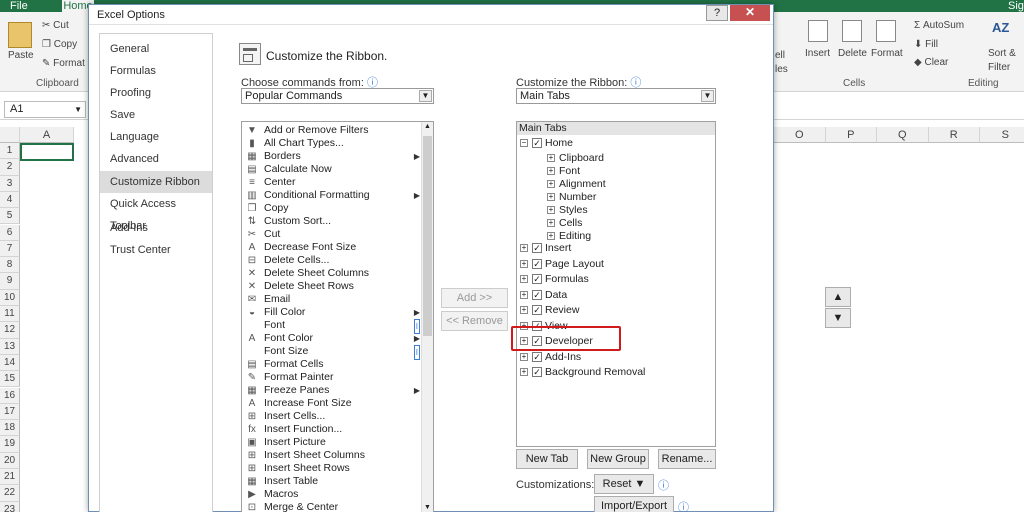 The height and width of the screenshot is (512, 1024). Describe the element at coordinates (156, 115) in the screenshot. I see `nav-item-save: Save` at that location.